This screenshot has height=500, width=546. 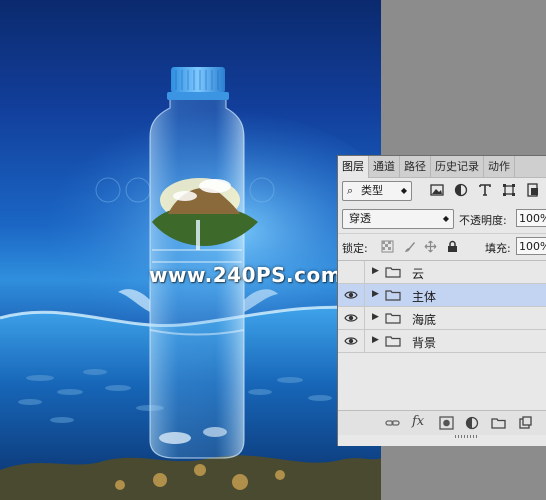 I want to click on lock-row: 锁定: 填充: 100%, so click(x=442, y=246).